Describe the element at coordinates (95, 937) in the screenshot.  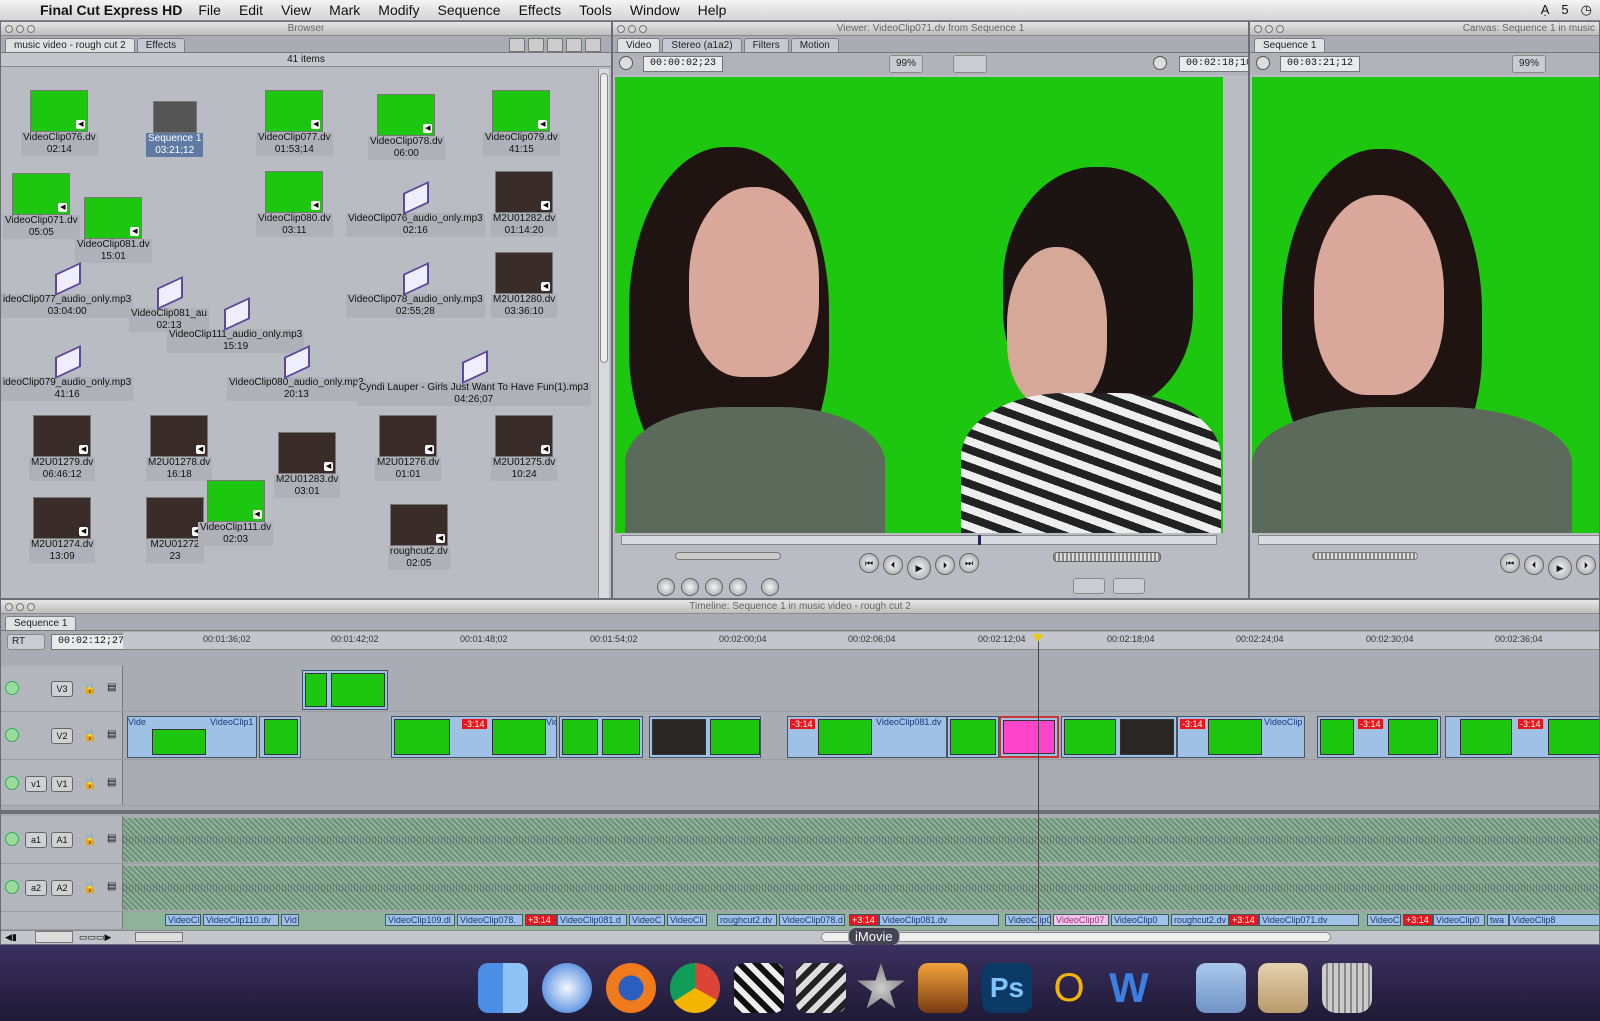
I see `track-size-icon: ▭▭▭▶` at that location.